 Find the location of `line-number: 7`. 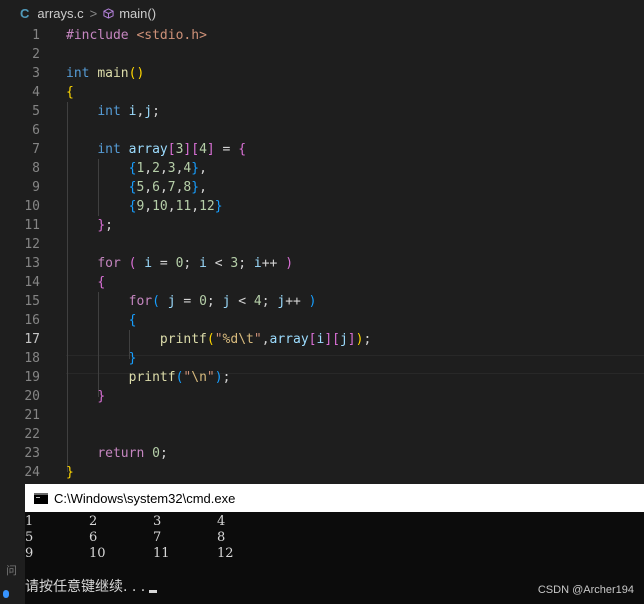

line-number: 7 is located at coordinates (36, 149).